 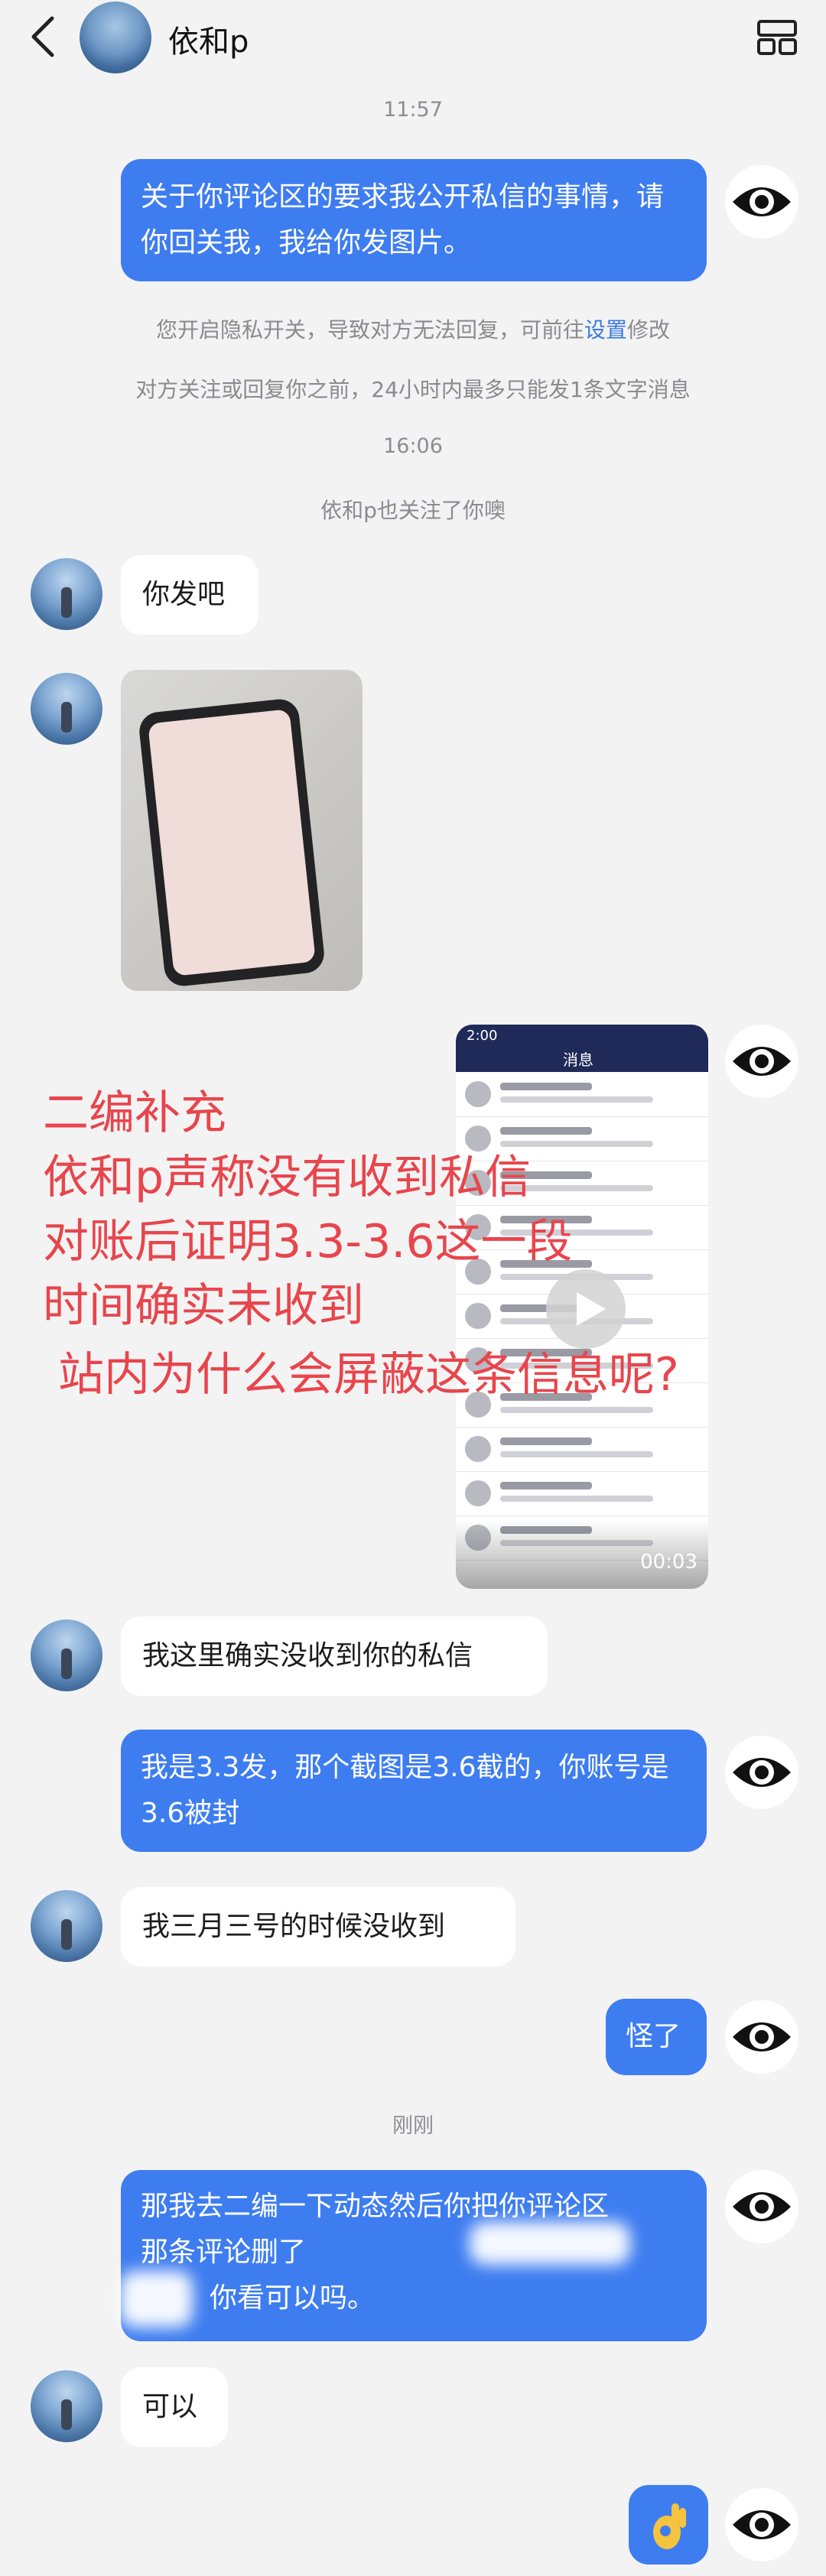 What do you see at coordinates (232, 843) in the screenshot?
I see `phone-in-photo` at bounding box center [232, 843].